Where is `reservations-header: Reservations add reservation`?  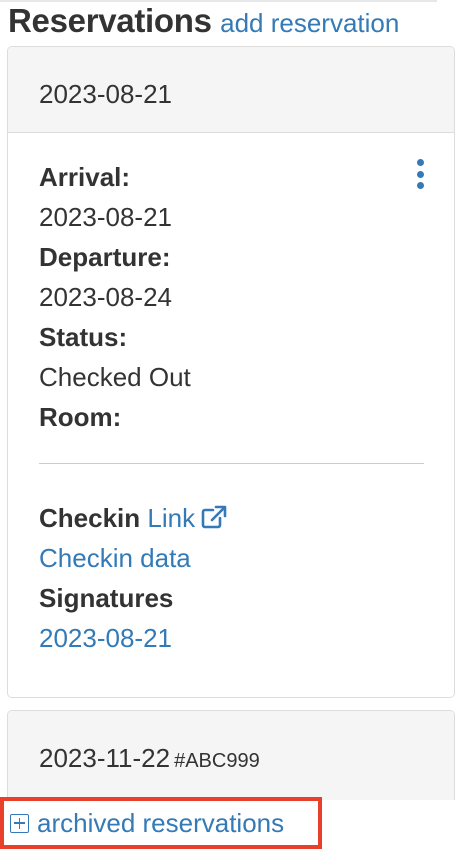 reservations-header: Reservations add reservation is located at coordinates (203, 22).